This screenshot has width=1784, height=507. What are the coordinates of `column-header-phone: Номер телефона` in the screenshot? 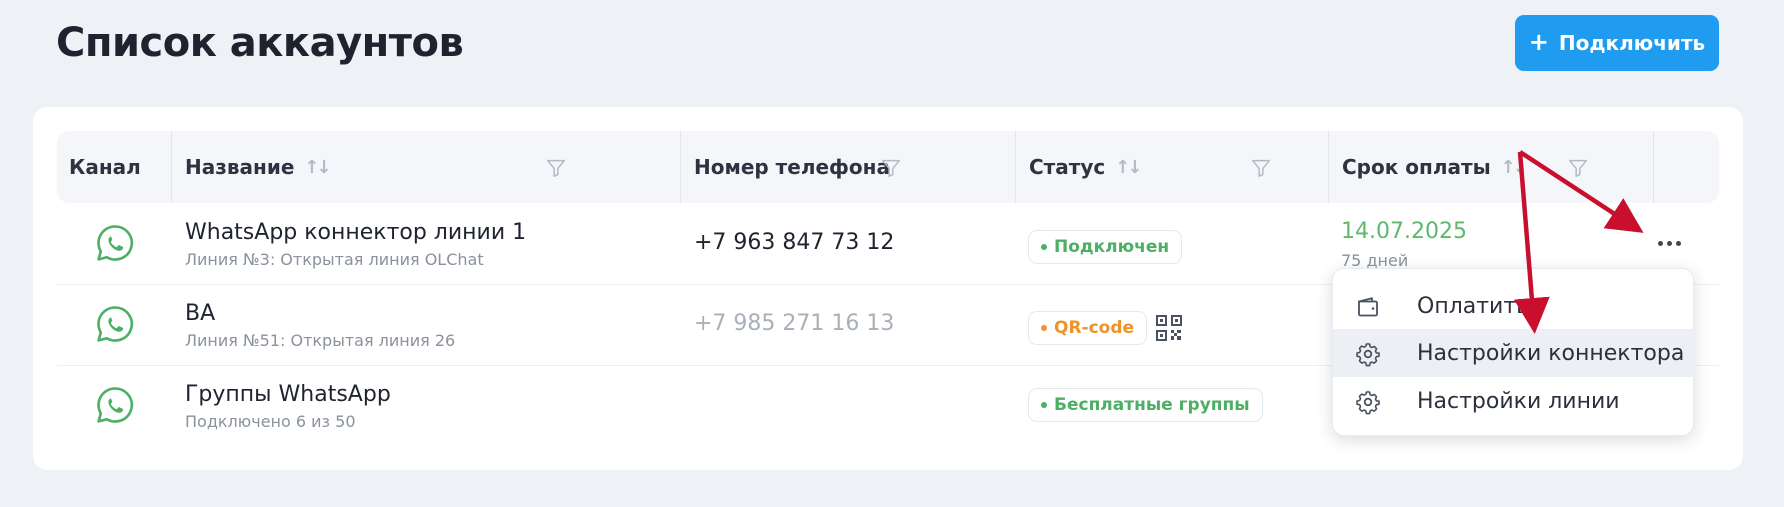 It's located at (792, 167).